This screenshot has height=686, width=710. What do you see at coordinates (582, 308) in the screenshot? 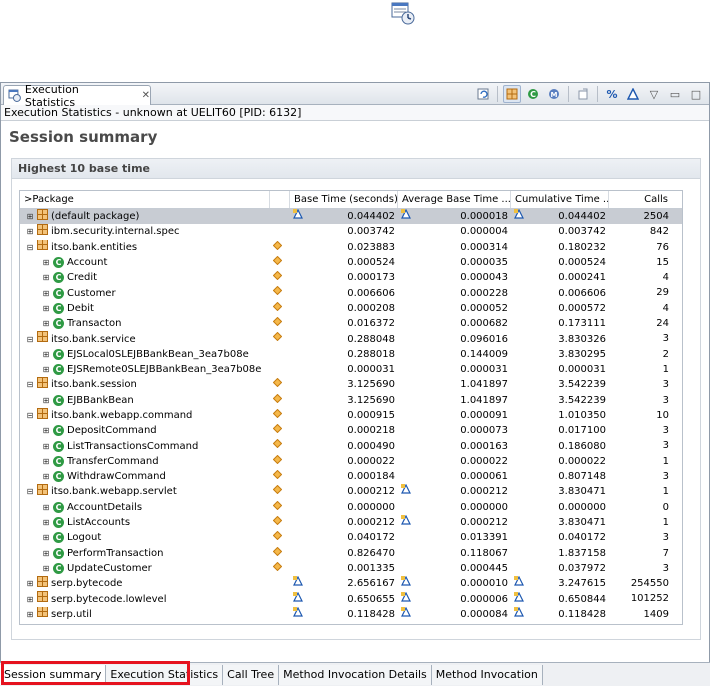
I see `cumulative-time-cell-value: 0.000572` at bounding box center [582, 308].